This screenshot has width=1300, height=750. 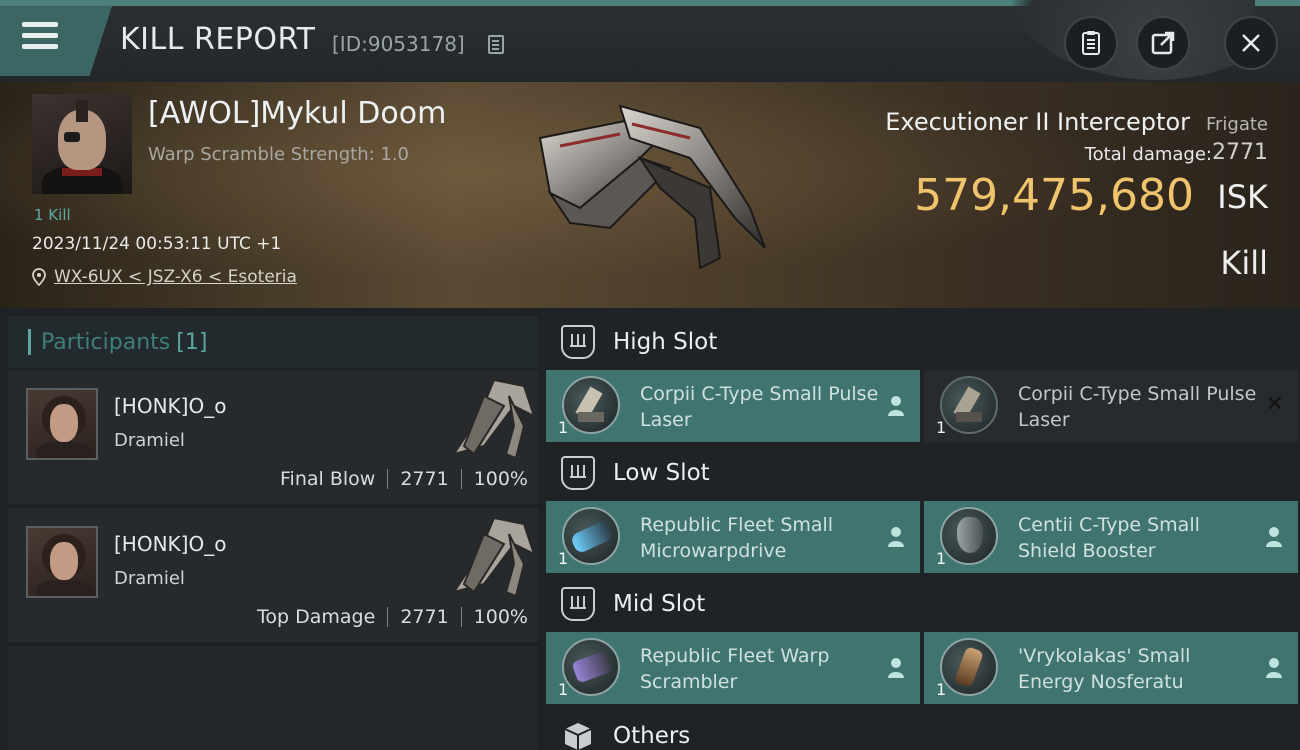 I want to click on participants-header: Participants [1], so click(x=273, y=342).